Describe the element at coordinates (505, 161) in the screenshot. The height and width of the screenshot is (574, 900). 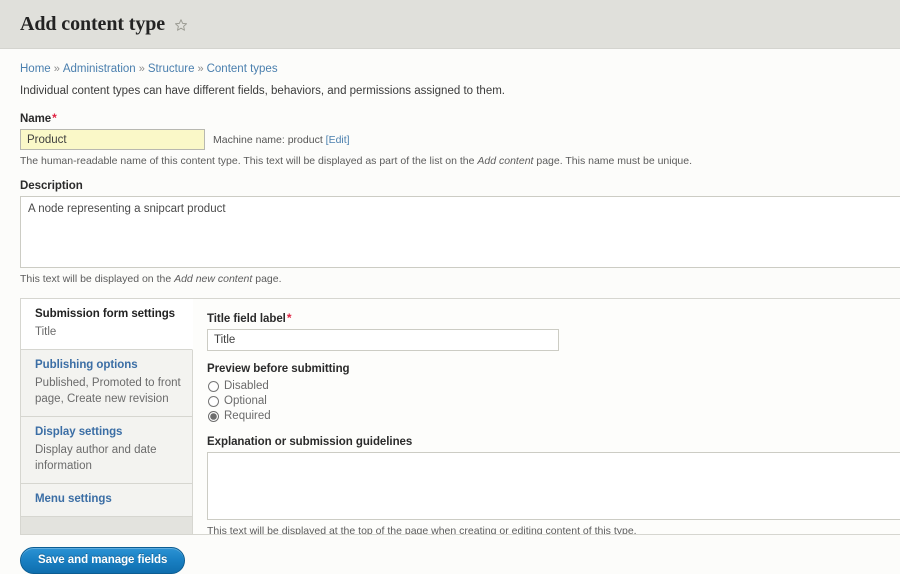
I see `name-description-emphasis: Add content` at that location.